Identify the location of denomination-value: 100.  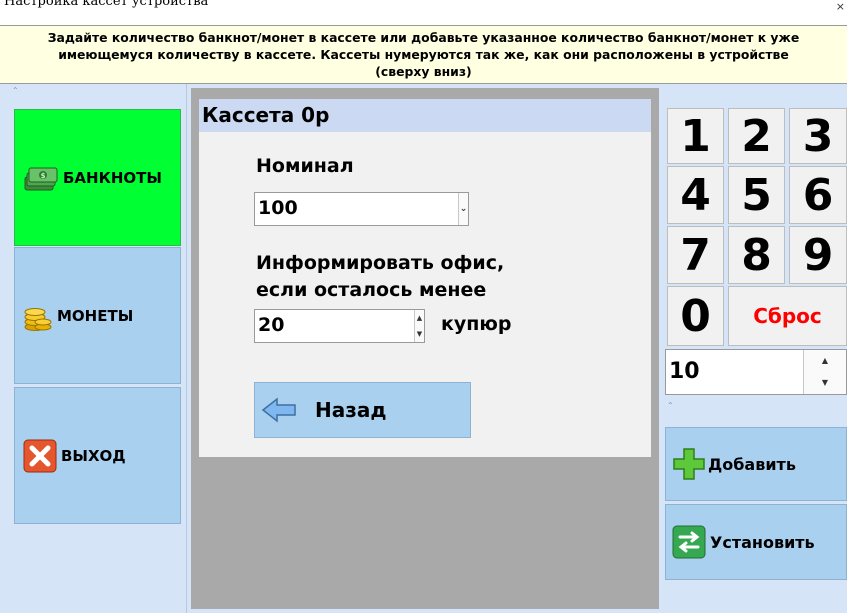
(278, 208).